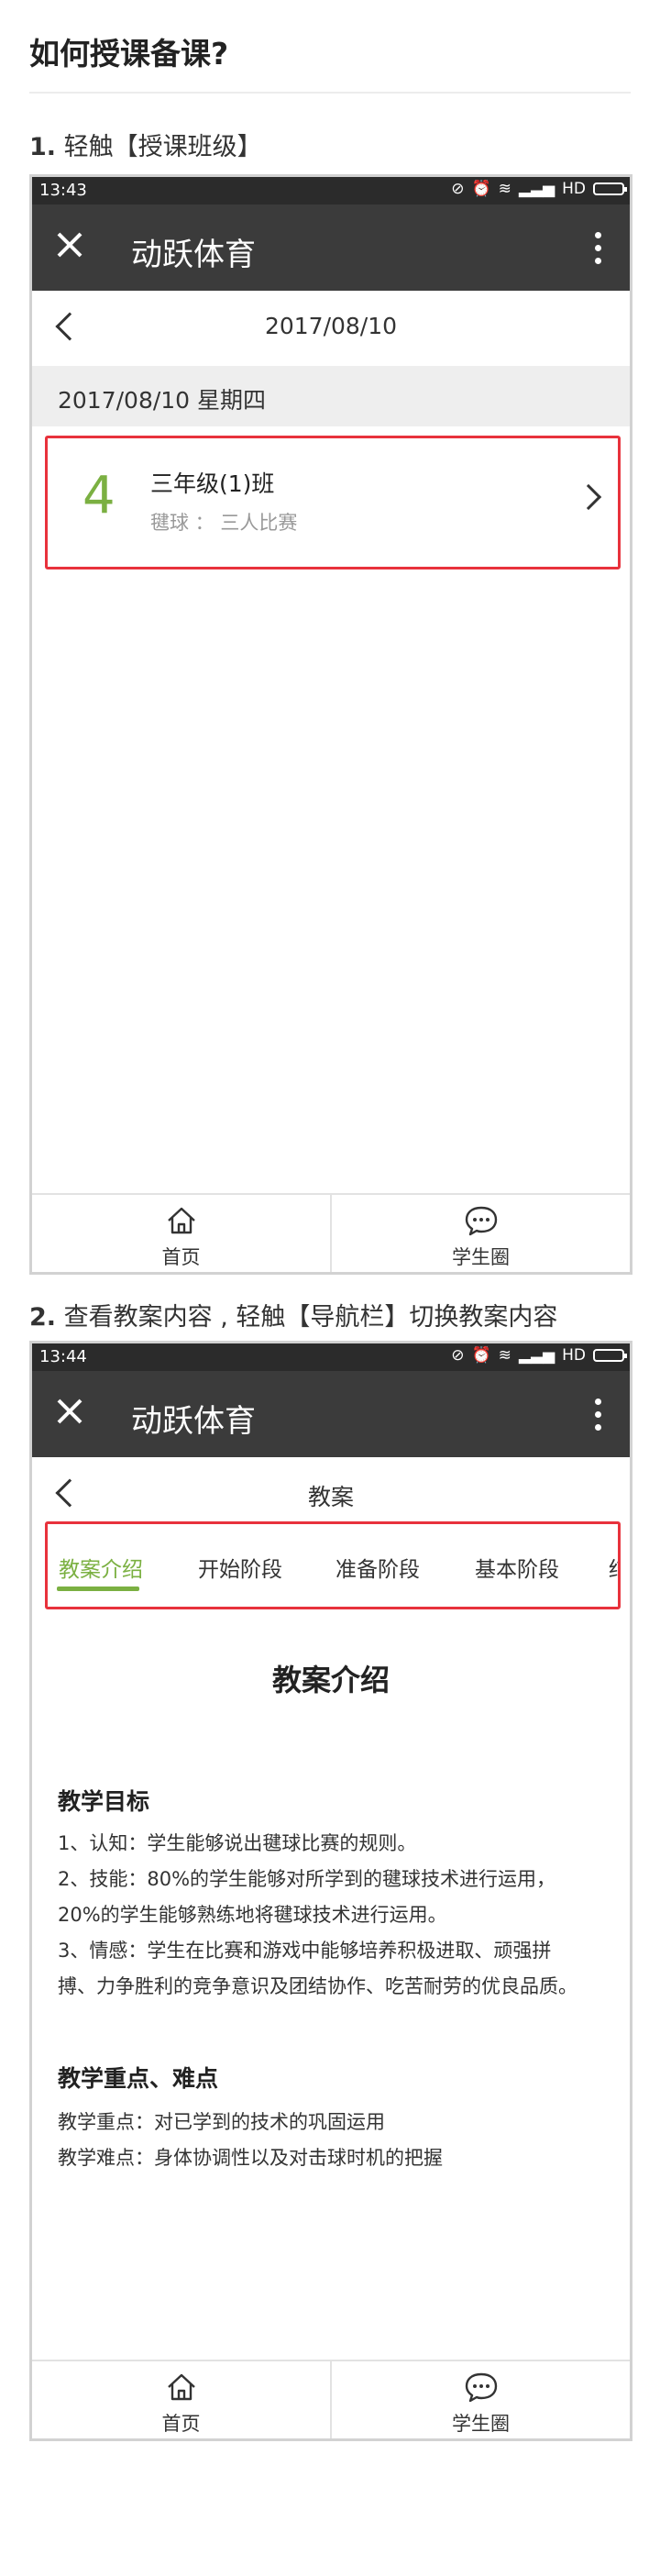 The width and height of the screenshot is (660, 2576). What do you see at coordinates (331, 396) in the screenshot?
I see `date-header: 2017/08/10 星期四` at bounding box center [331, 396].